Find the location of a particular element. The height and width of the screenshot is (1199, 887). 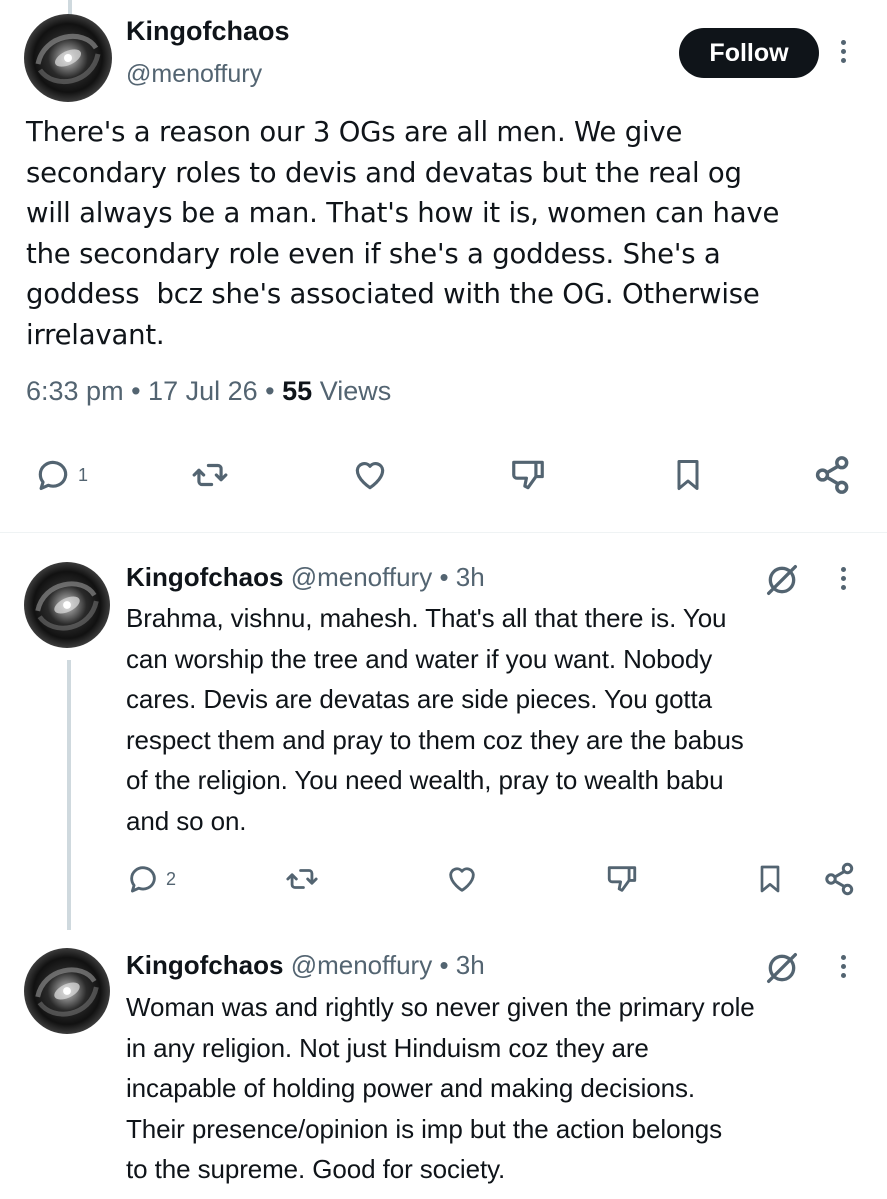

reply-button: 1 is located at coordinates (61, 475).